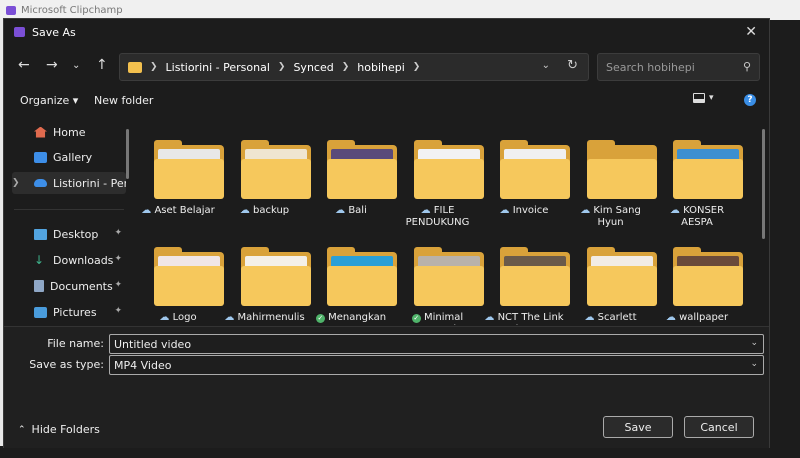  Describe the element at coordinates (39, 259) in the screenshot. I see `download-icon: ↓` at that location.